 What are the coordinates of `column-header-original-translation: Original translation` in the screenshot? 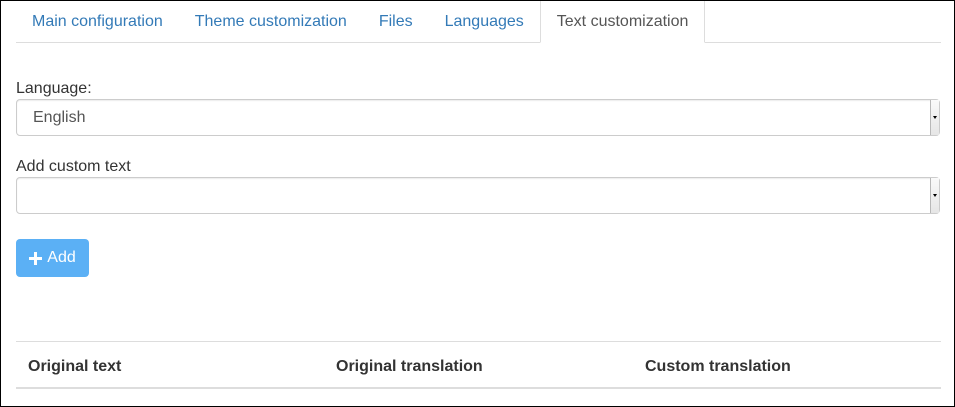 It's located at (409, 366).